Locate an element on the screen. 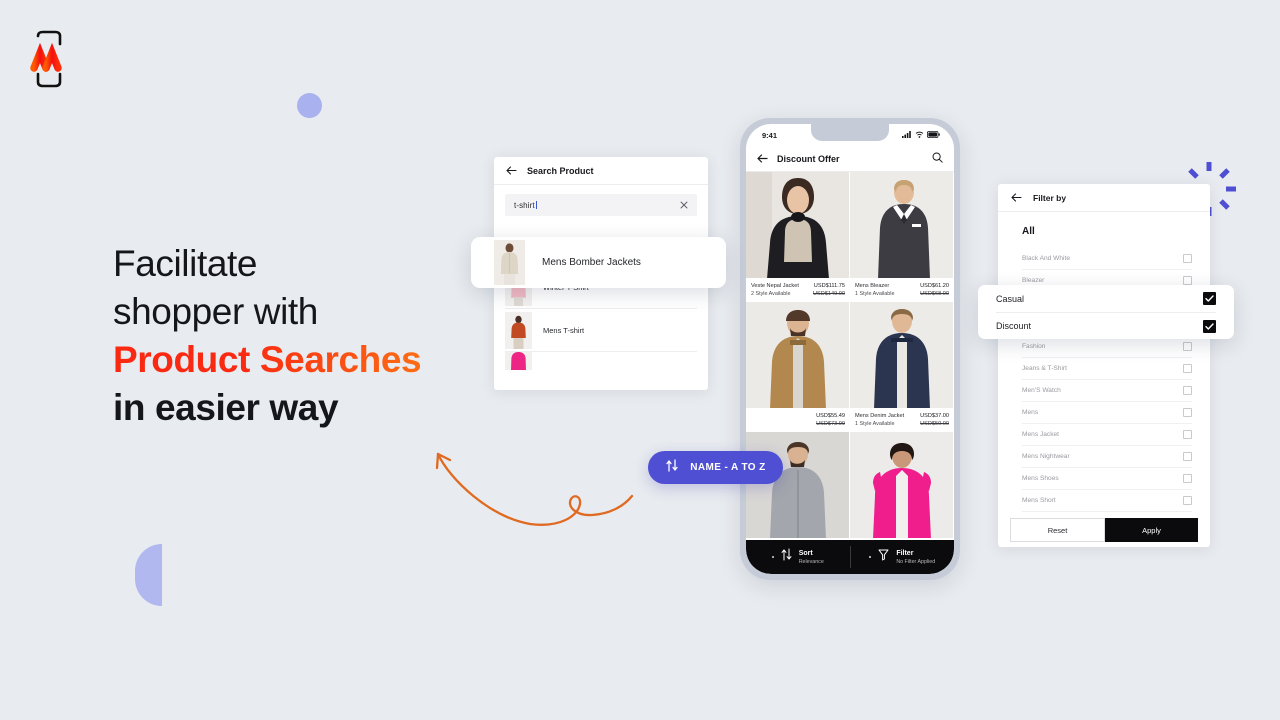  filter-option-label: Discount is located at coordinates (1014, 326).